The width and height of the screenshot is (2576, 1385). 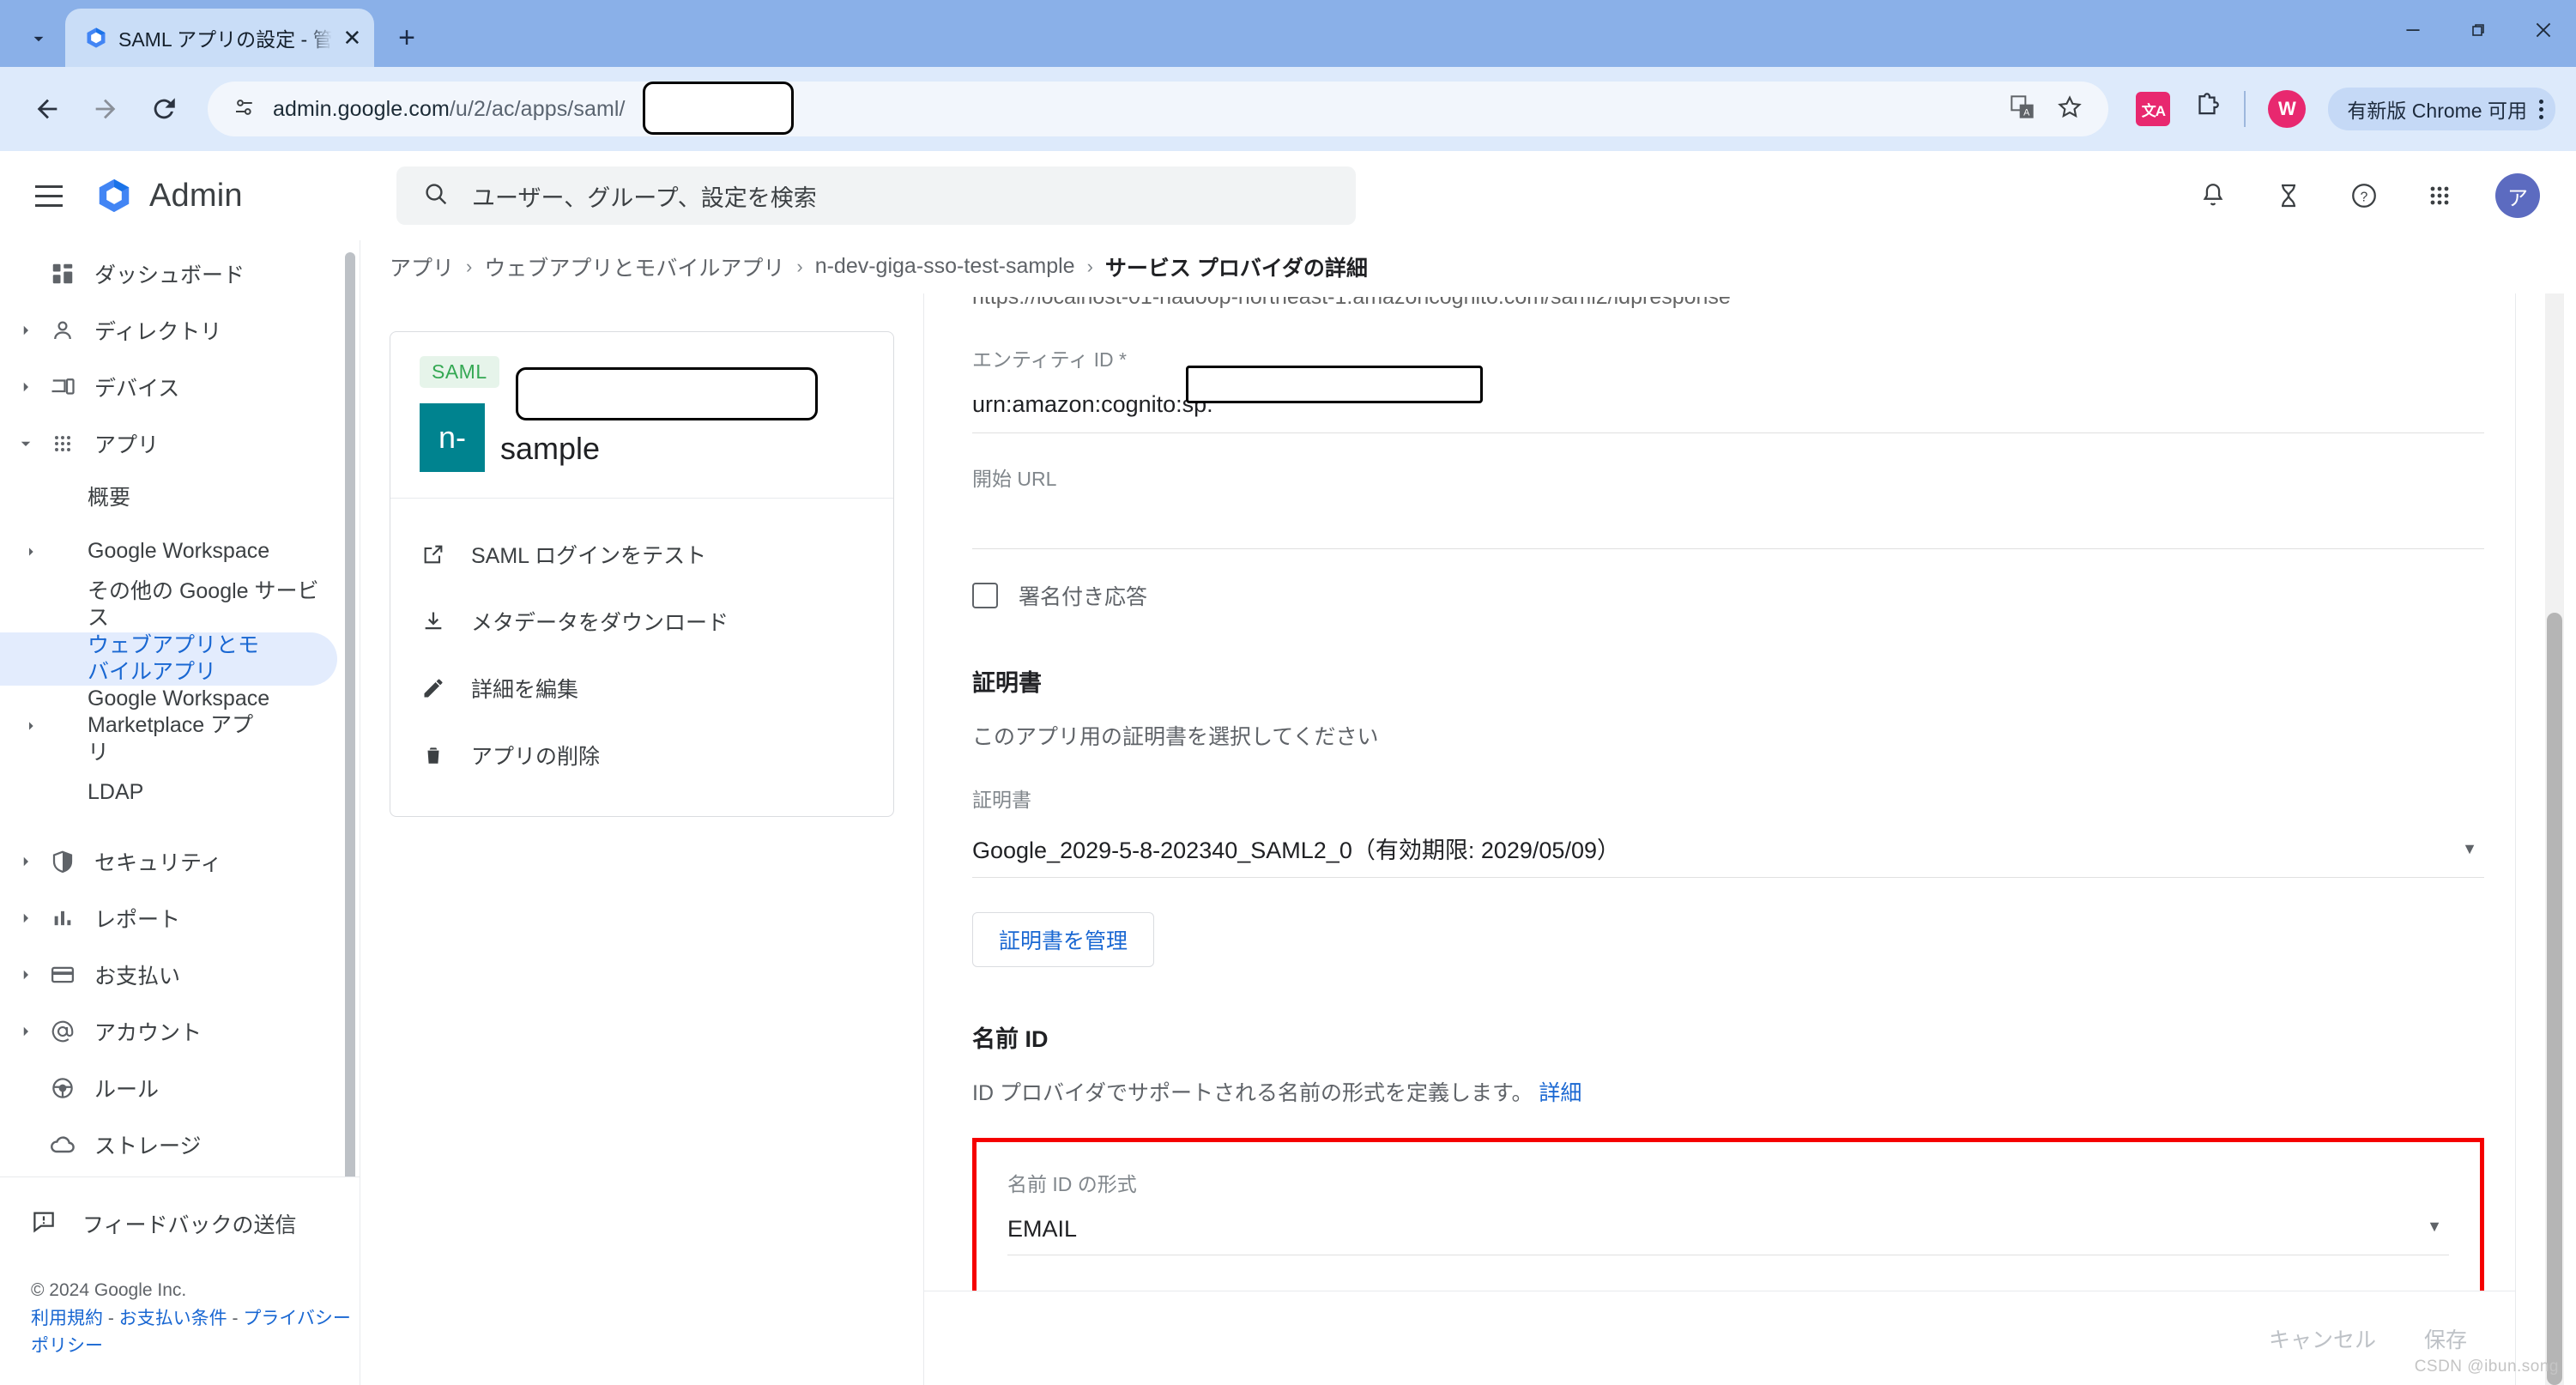 What do you see at coordinates (2153, 109) in the screenshot?
I see `translate-extension-icon: 文A` at bounding box center [2153, 109].